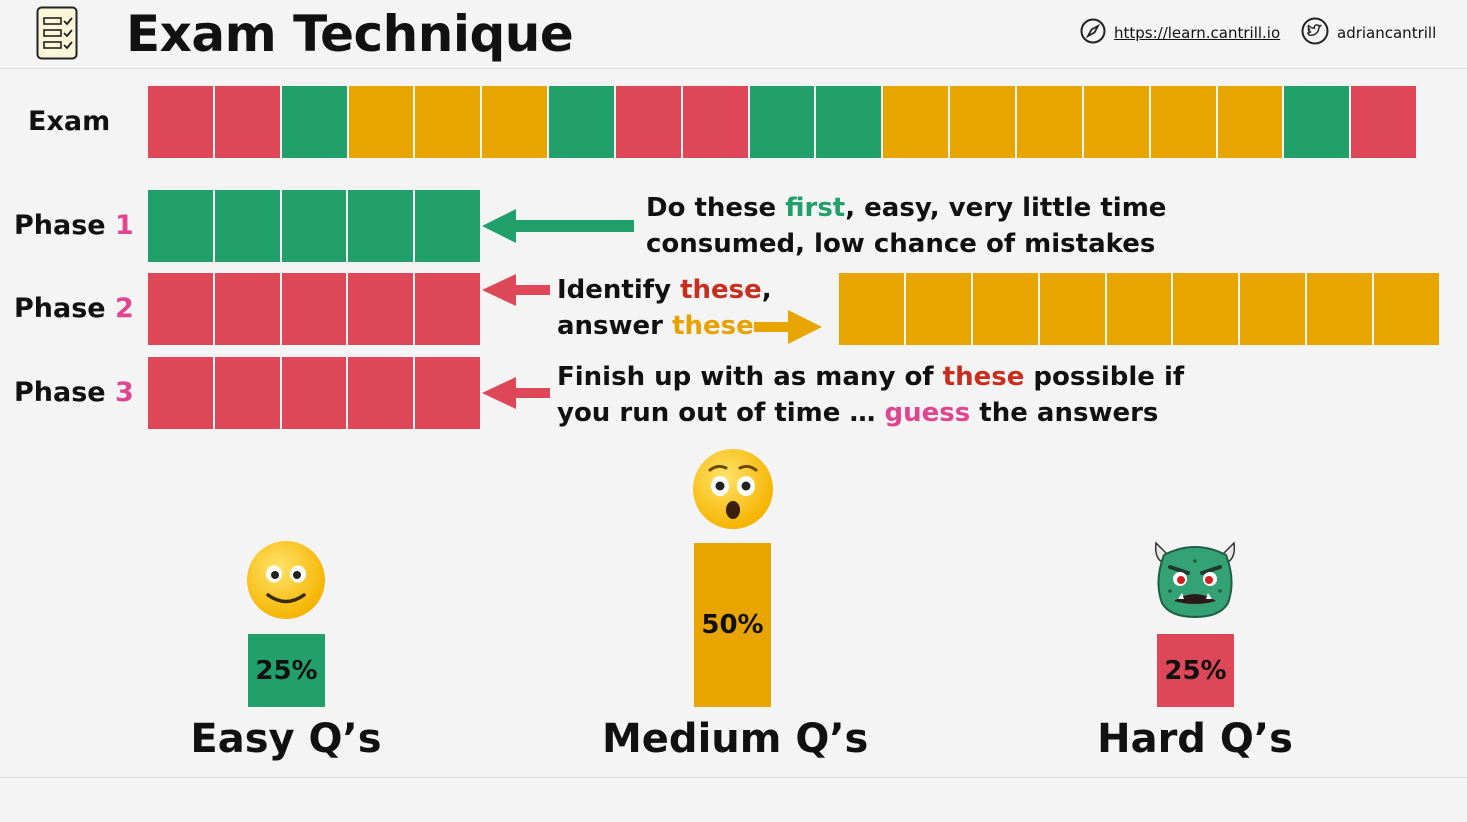 The width and height of the screenshot is (1467, 822). Describe the element at coordinates (124, 308) in the screenshot. I see `phase-2-number: 2` at that location.